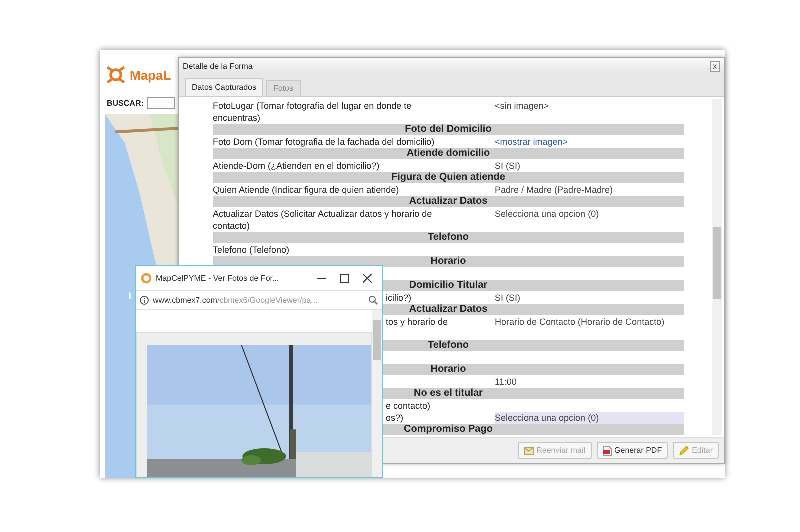  Describe the element at coordinates (554, 190) in the screenshot. I see `field-value: Padre / Madre (Padre-Madre)` at that location.